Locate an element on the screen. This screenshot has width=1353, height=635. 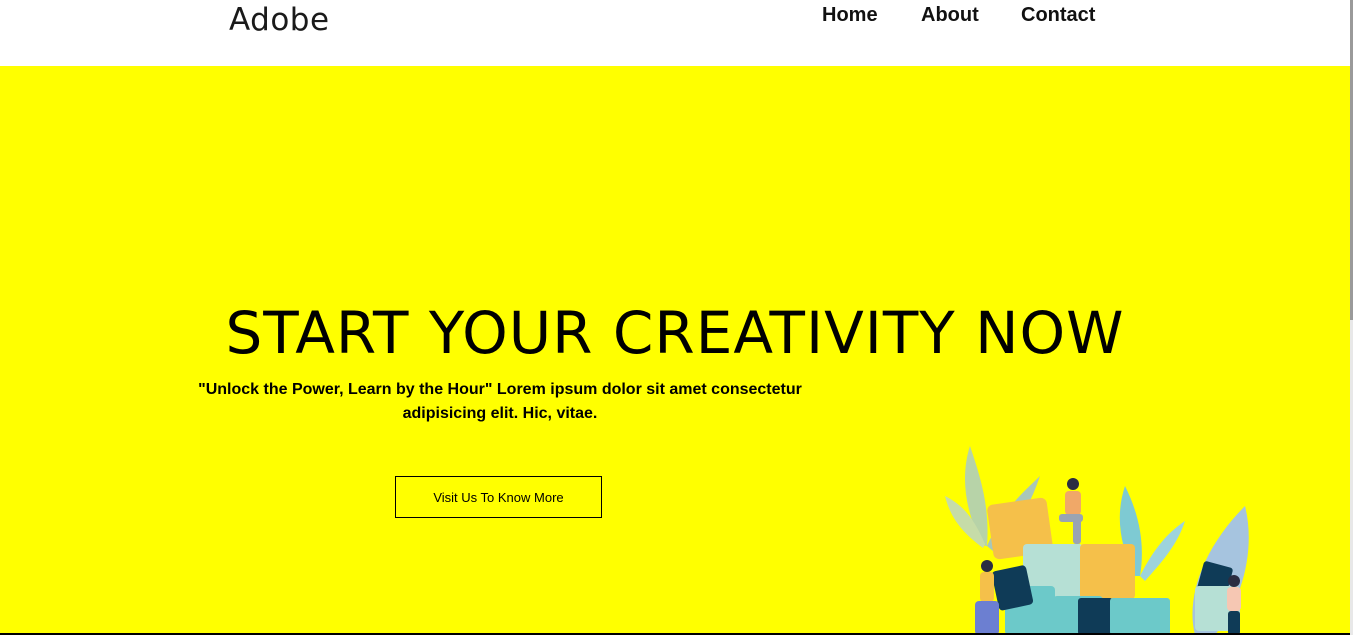
puzzle-team-illustration is located at coordinates (1097, 540).